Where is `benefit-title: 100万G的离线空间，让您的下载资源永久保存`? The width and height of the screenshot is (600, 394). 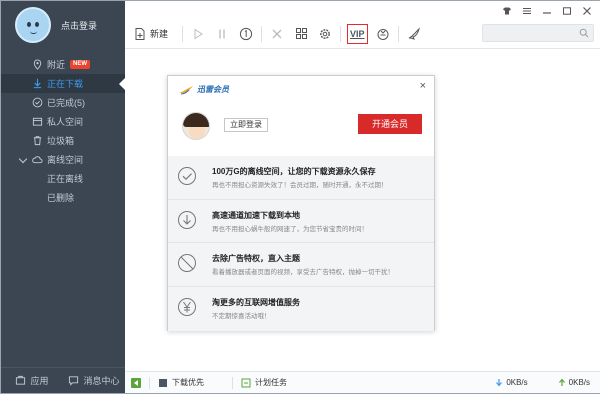 benefit-title: 100万G的离线空间，让您的下载资源永久保存 is located at coordinates (294, 171).